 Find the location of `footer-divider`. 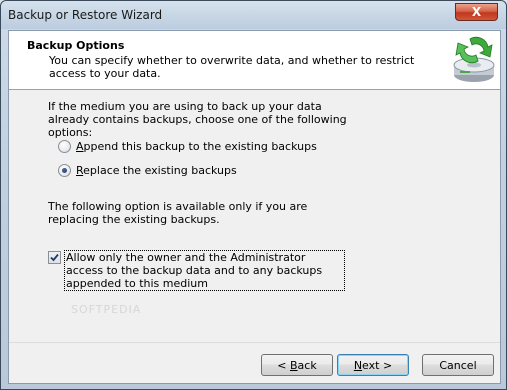

footer-divider is located at coordinates (254, 342).